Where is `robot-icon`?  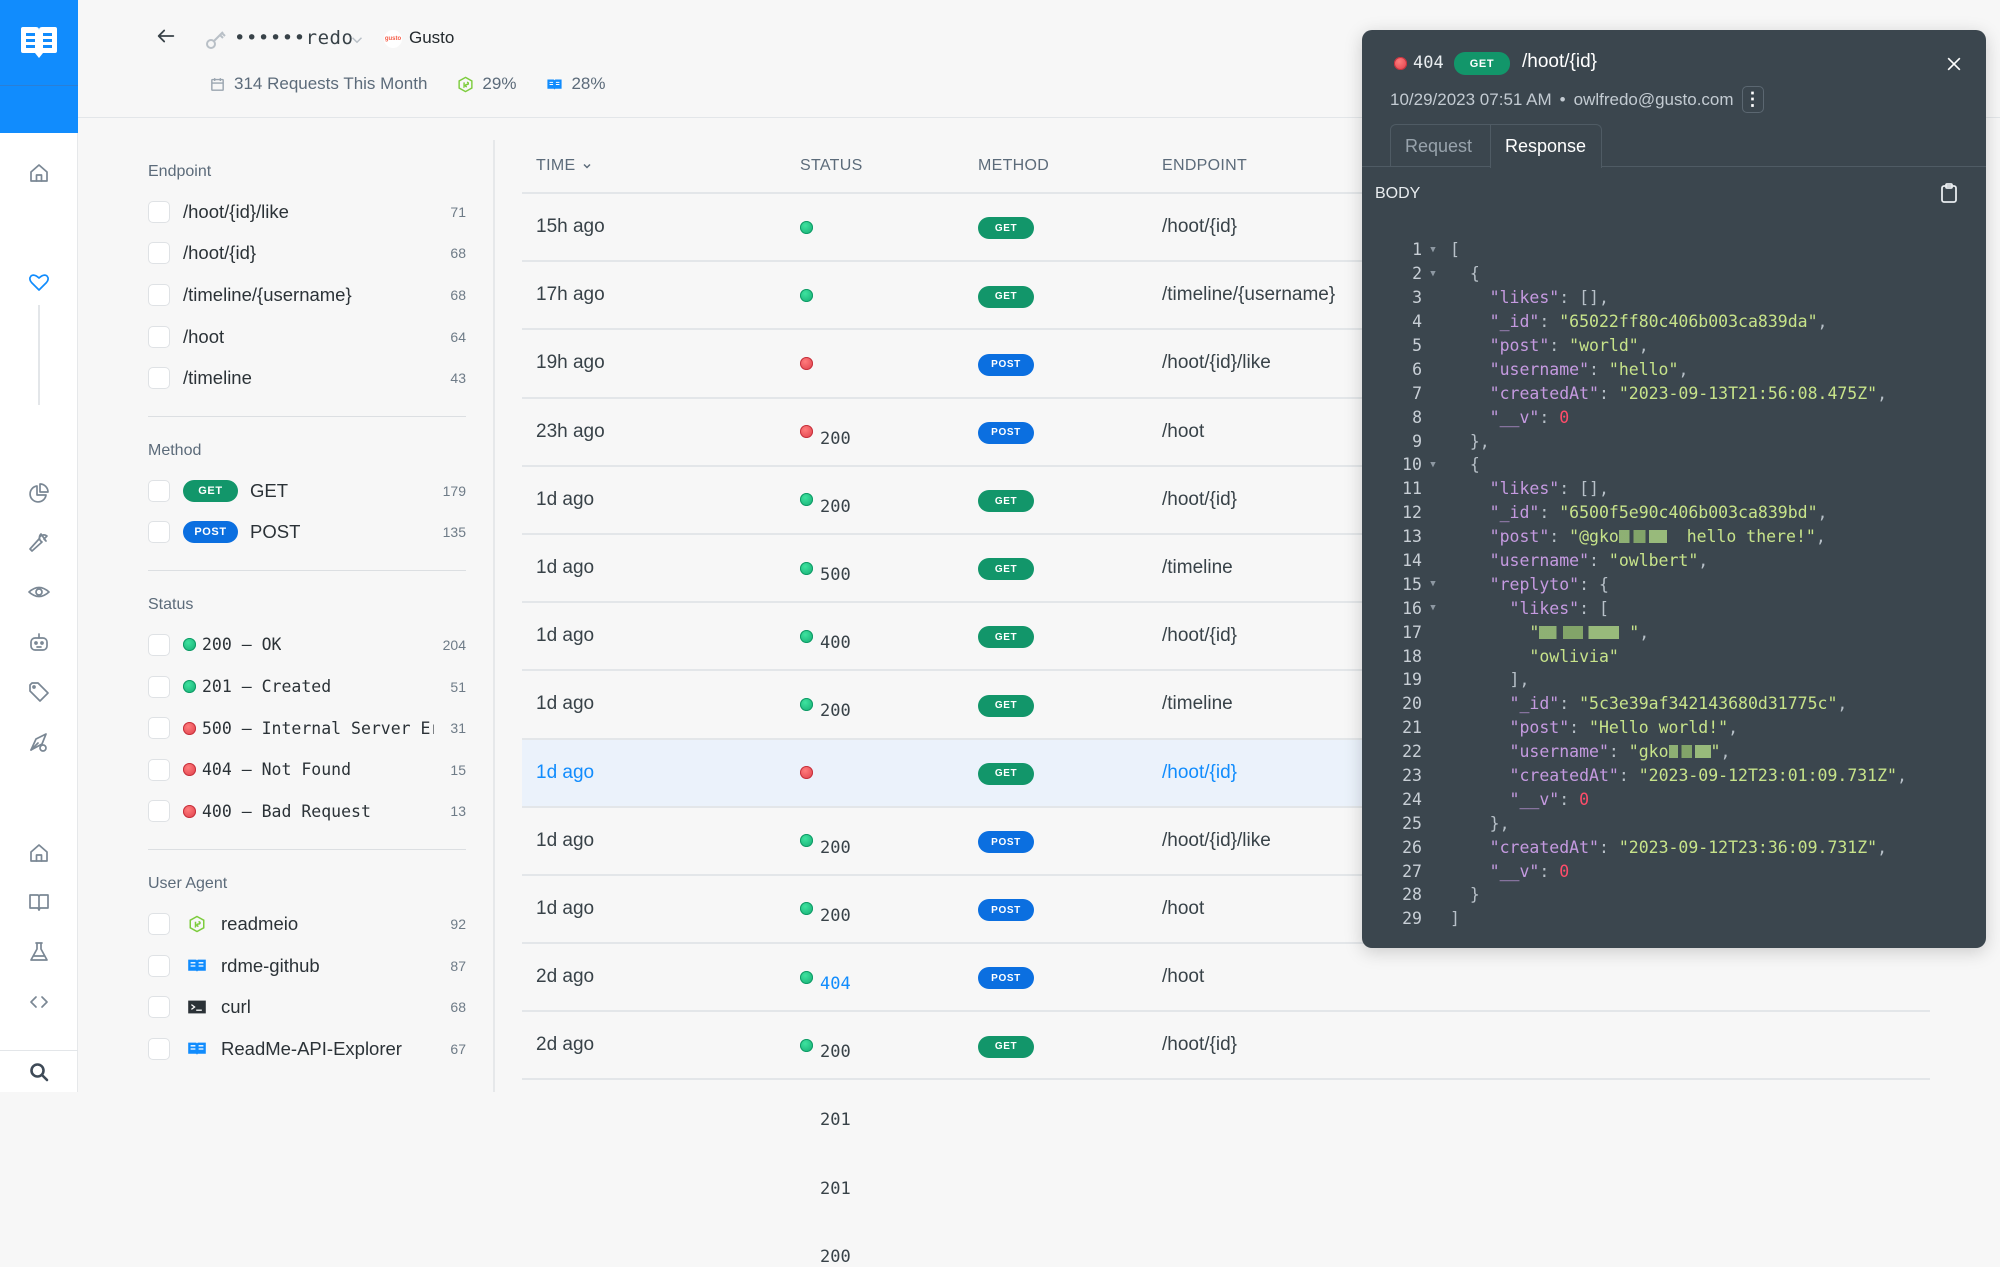 robot-icon is located at coordinates (39, 642).